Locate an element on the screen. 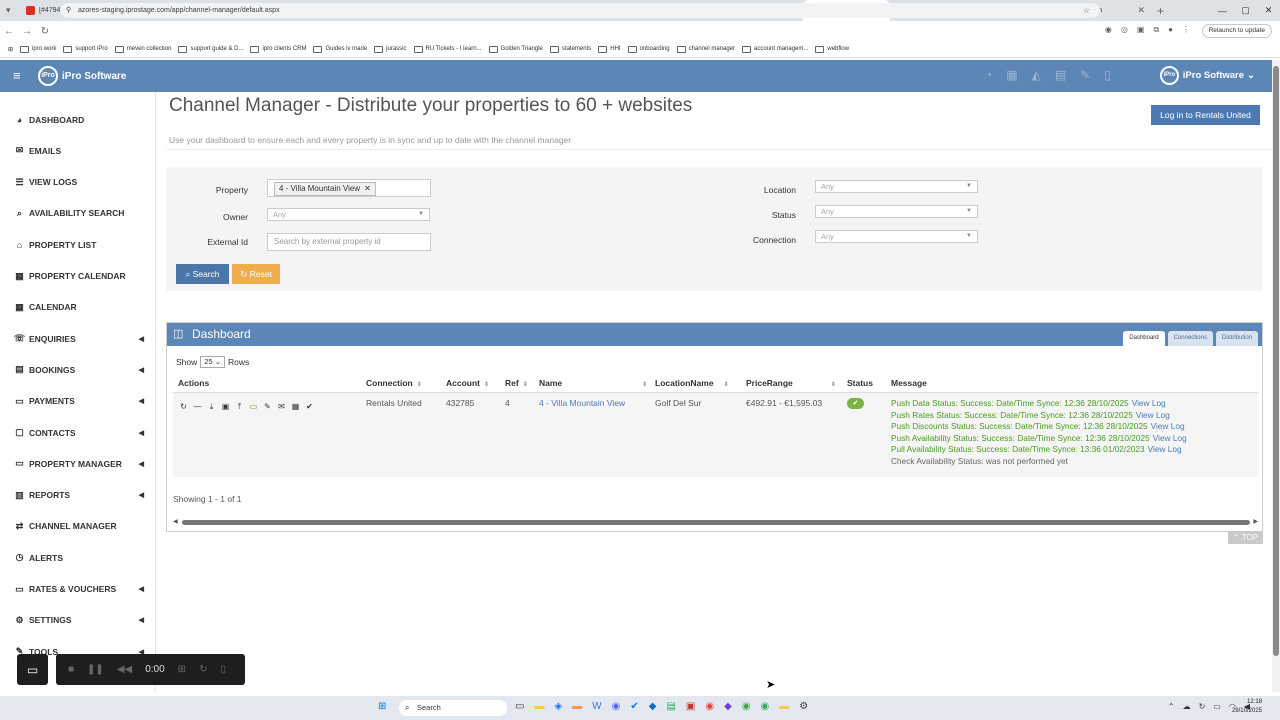 The width and height of the screenshot is (1280, 720). app-icon: ▣ is located at coordinates (690, 706).